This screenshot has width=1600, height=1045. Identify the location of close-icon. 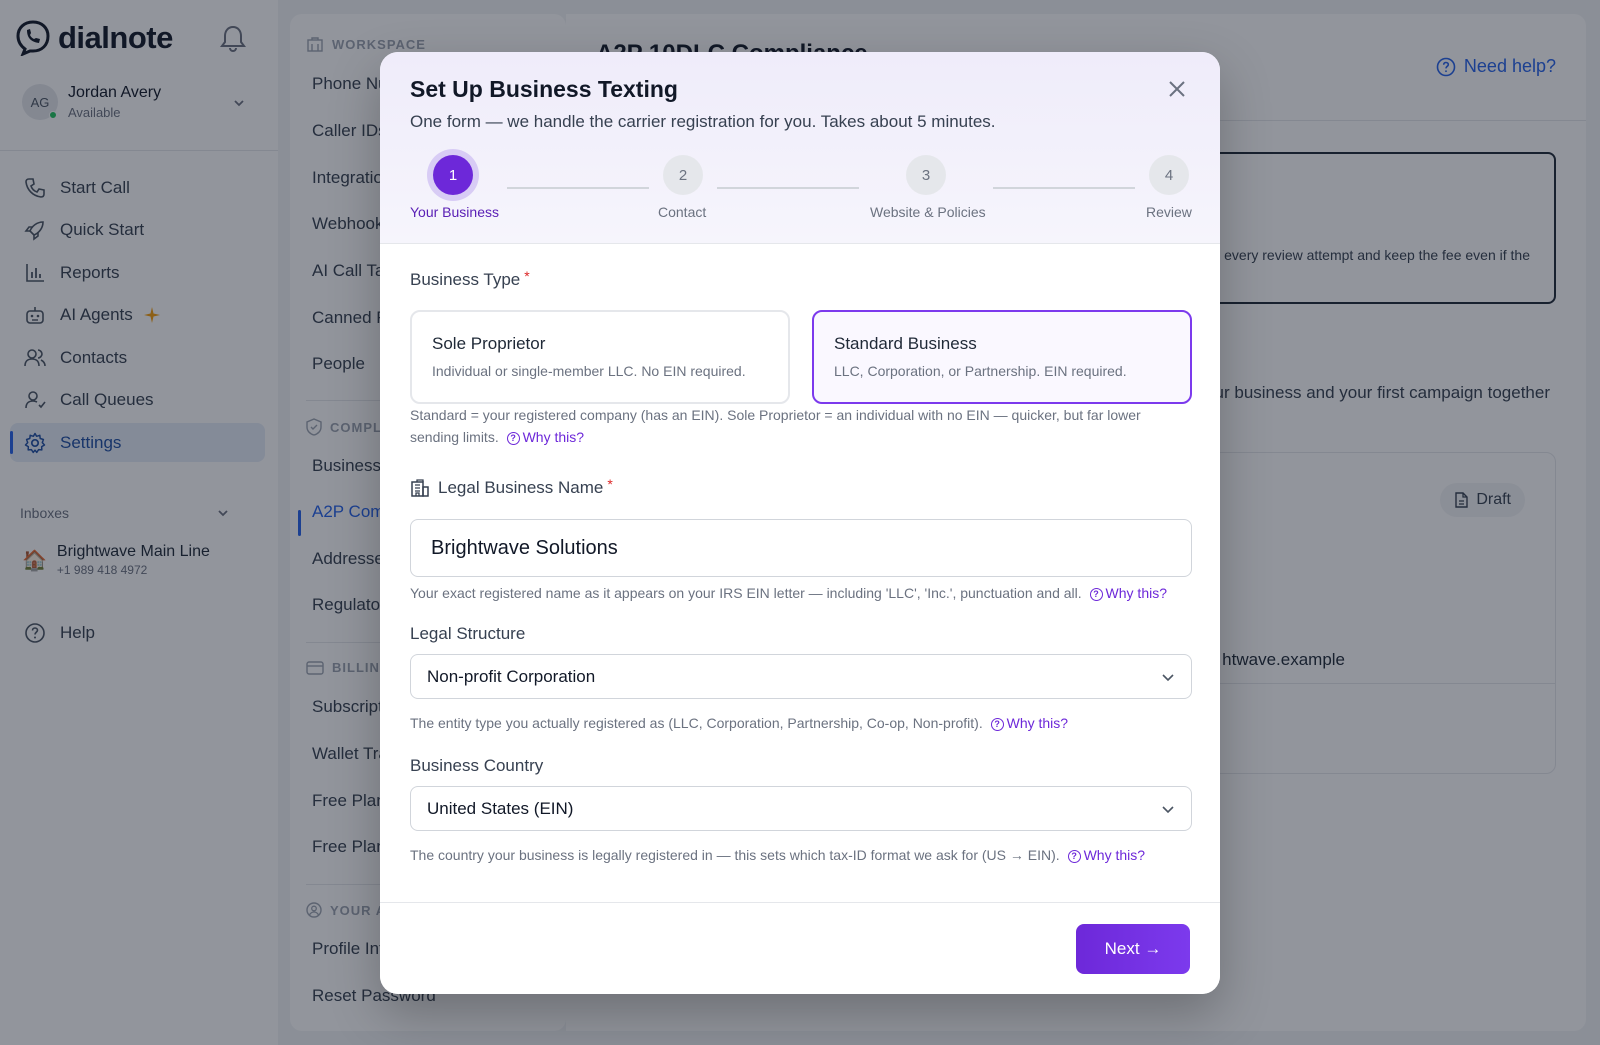
(1177, 89).